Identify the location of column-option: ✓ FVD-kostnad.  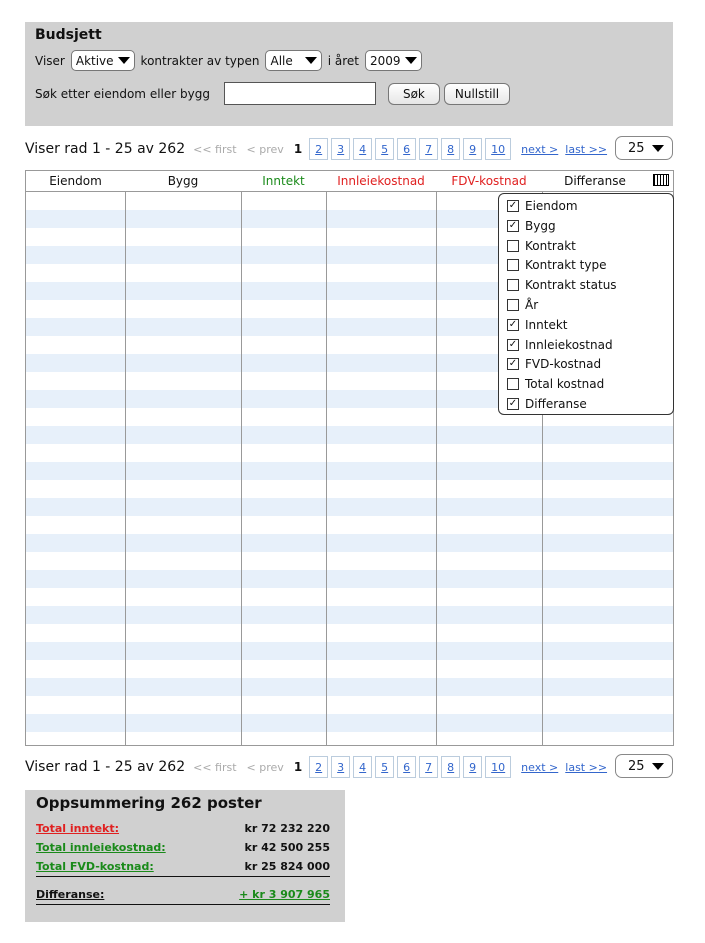
(554, 364).